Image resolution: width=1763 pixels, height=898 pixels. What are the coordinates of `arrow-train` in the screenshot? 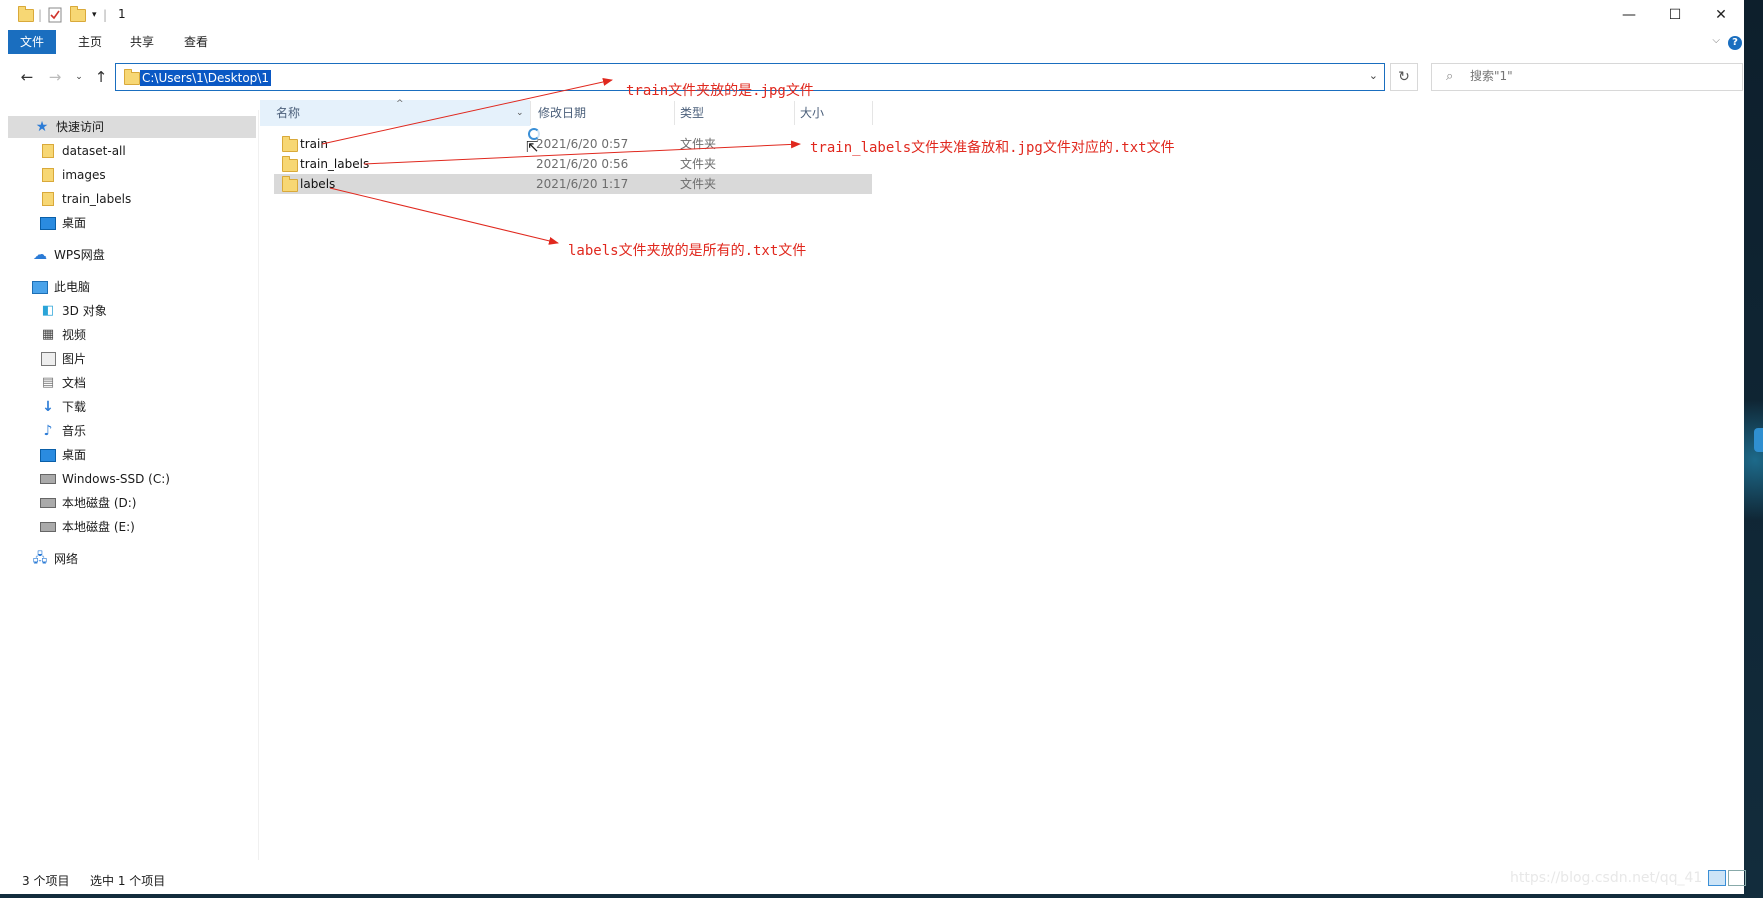 It's located at (467, 111).